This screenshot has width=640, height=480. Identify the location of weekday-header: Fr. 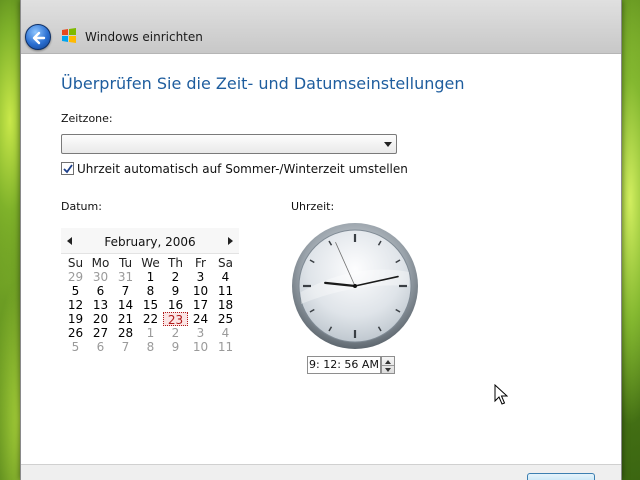
(200, 263).